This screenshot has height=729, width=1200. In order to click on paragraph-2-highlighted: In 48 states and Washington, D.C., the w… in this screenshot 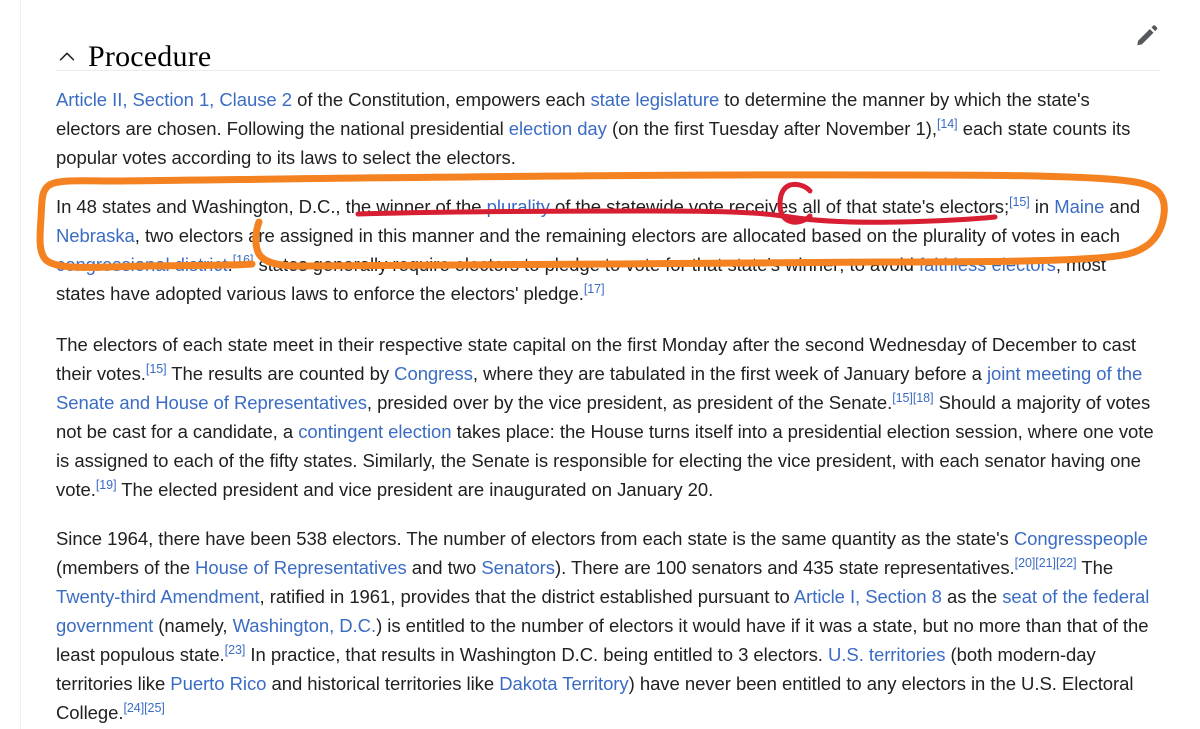, I will do `click(606, 250)`.